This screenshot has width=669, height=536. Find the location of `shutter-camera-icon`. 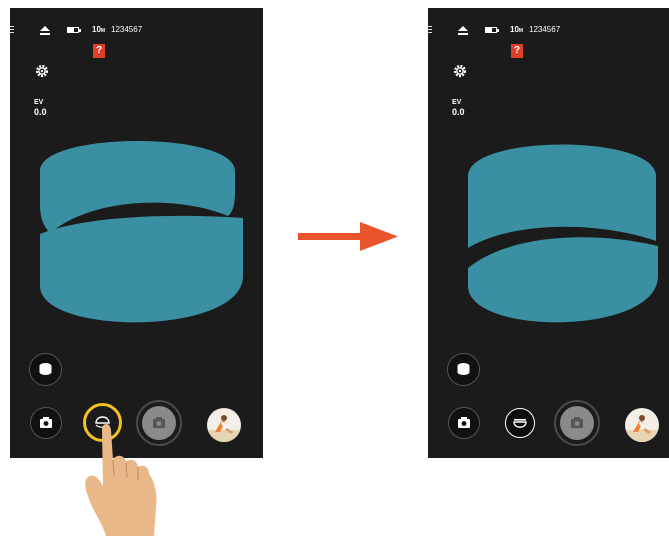

shutter-camera-icon is located at coordinates (577, 422).